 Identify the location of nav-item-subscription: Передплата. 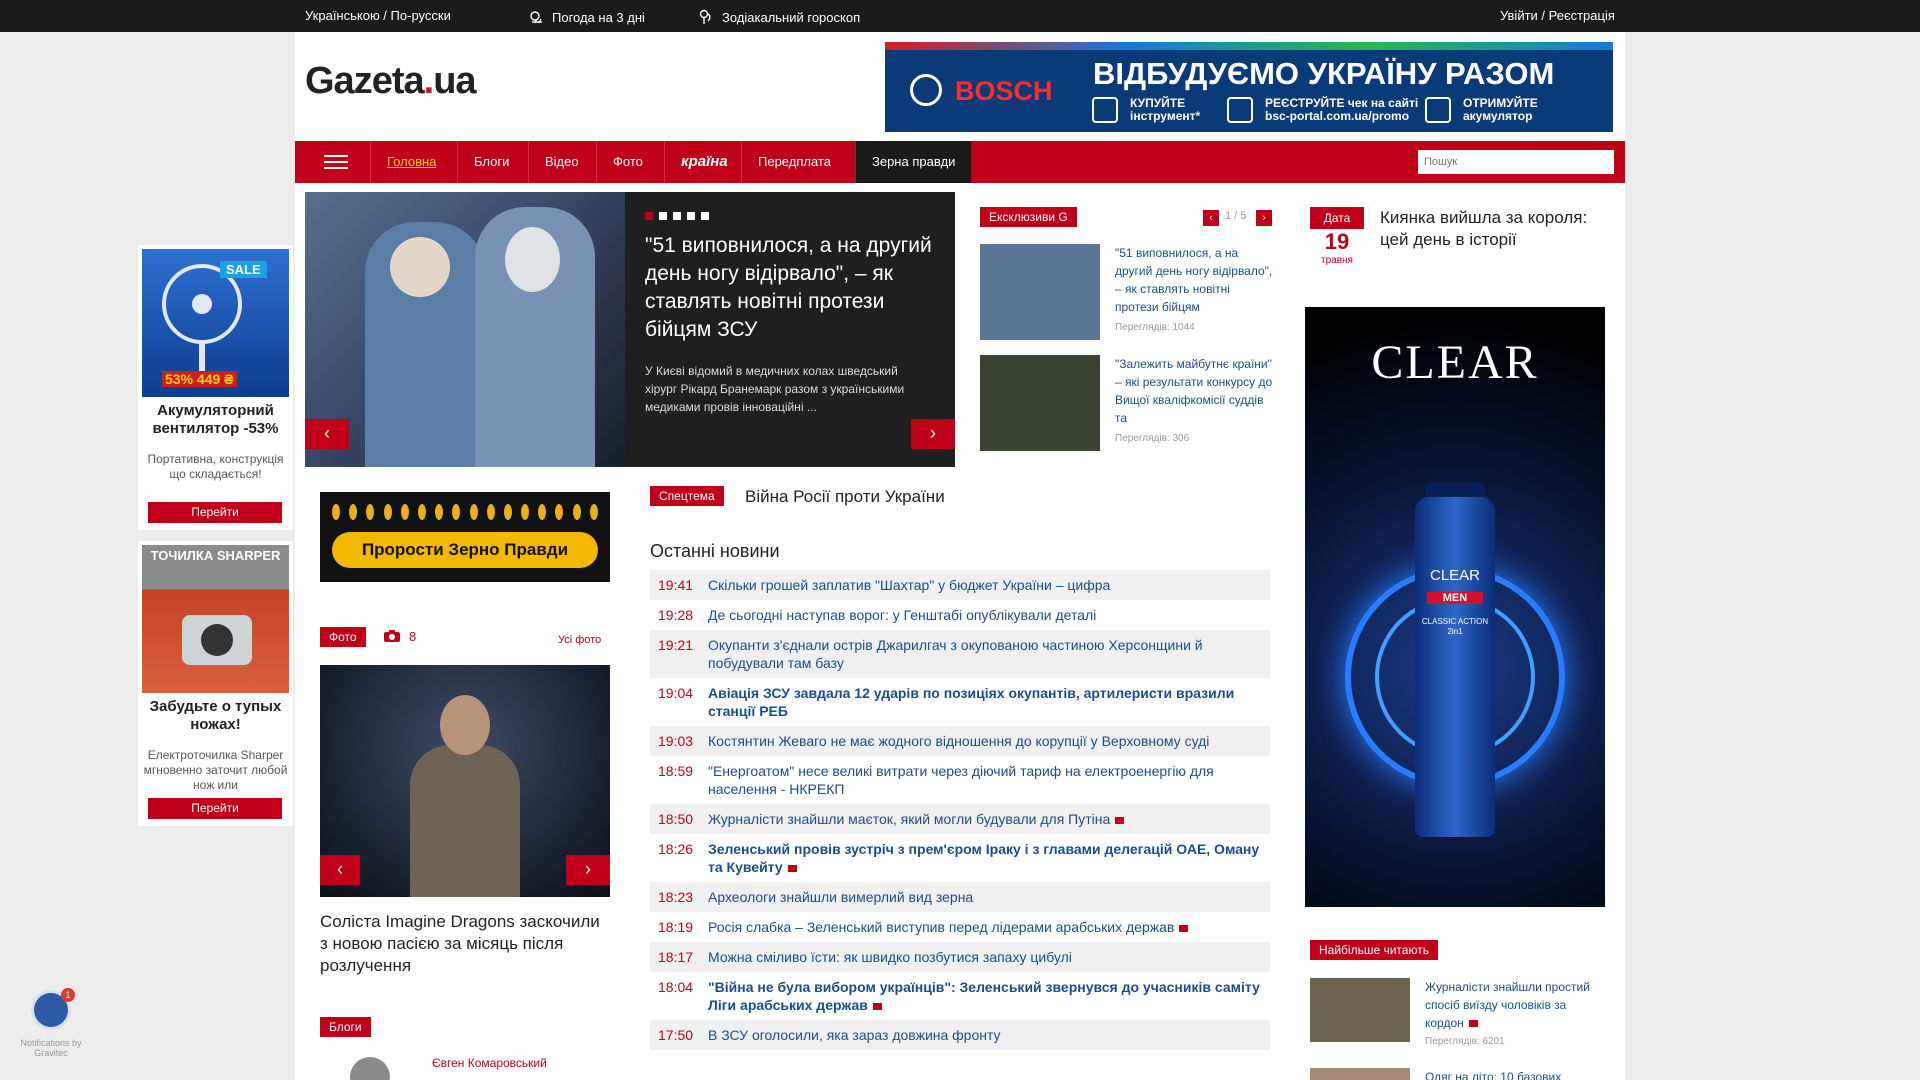
(794, 162).